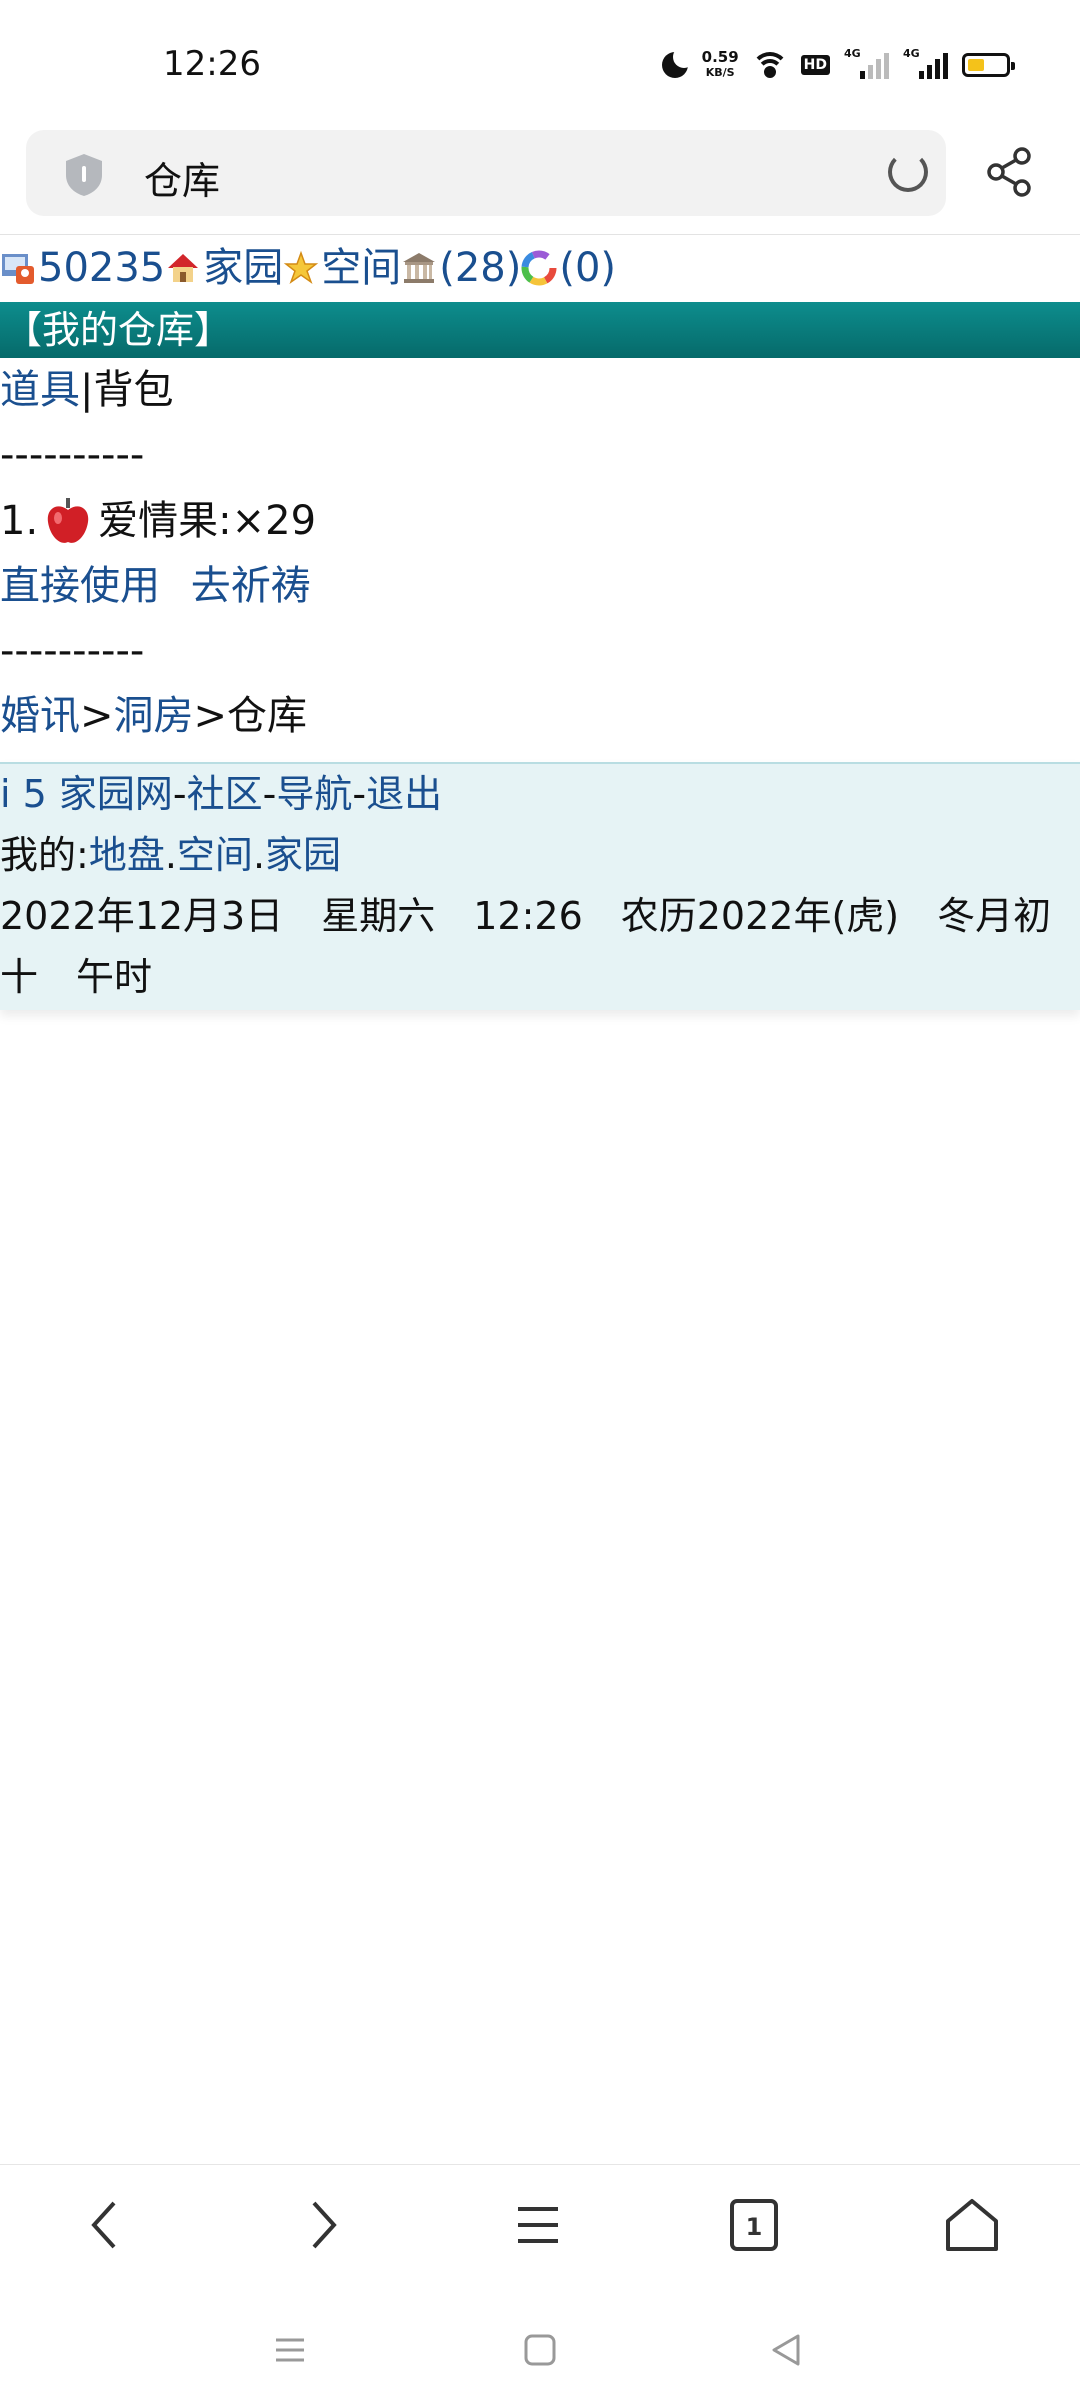 Image resolution: width=1080 pixels, height=2400 pixels. Describe the element at coordinates (769, 65) in the screenshot. I see `wifi-icon` at that location.